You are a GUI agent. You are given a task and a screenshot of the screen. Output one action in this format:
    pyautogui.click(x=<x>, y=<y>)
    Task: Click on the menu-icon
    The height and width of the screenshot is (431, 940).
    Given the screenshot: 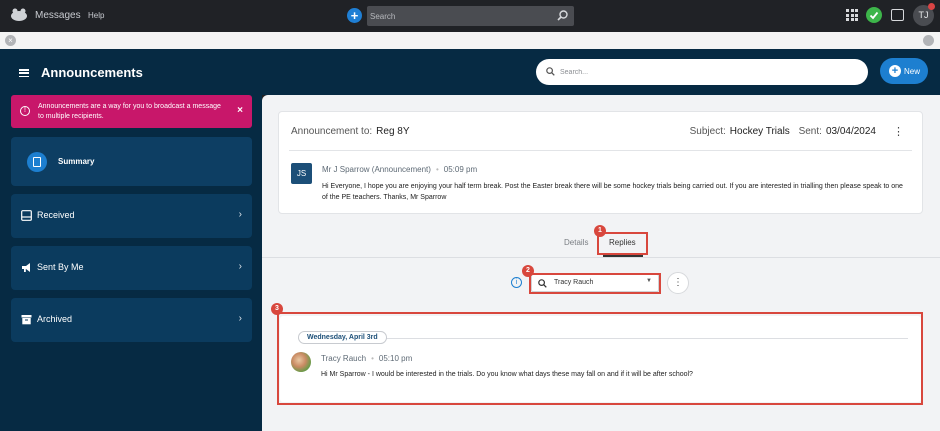 What is the action you would take?
    pyautogui.click(x=24, y=73)
    